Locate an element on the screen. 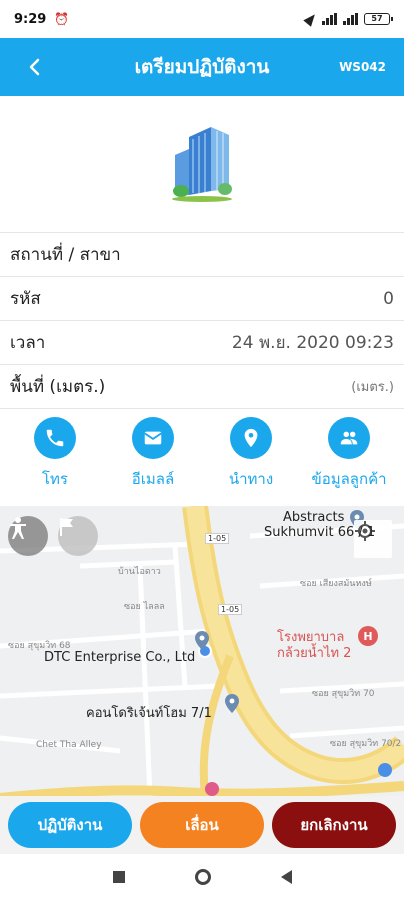 The image size is (404, 900). office-building-logo is located at coordinates (202, 164).